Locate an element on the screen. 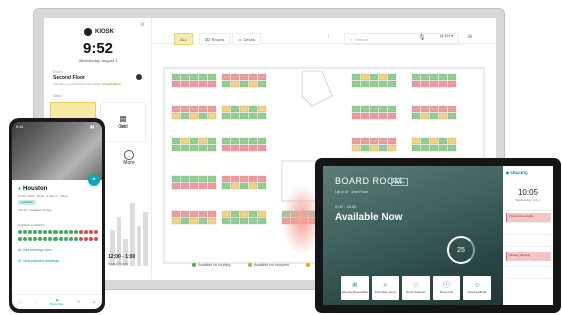 The image size is (562, 315). floor-name: Second Floor is located at coordinates (69, 78).